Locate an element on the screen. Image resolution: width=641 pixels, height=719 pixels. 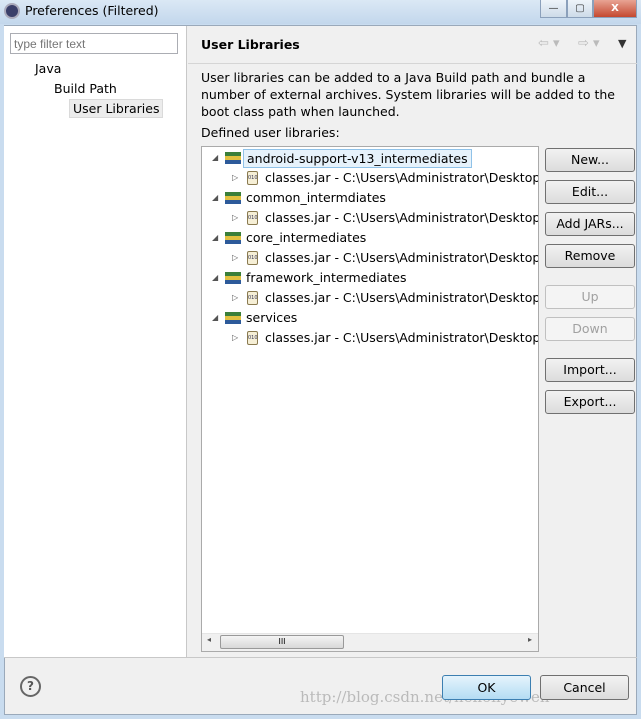
up-button: Up is located at coordinates (590, 297).